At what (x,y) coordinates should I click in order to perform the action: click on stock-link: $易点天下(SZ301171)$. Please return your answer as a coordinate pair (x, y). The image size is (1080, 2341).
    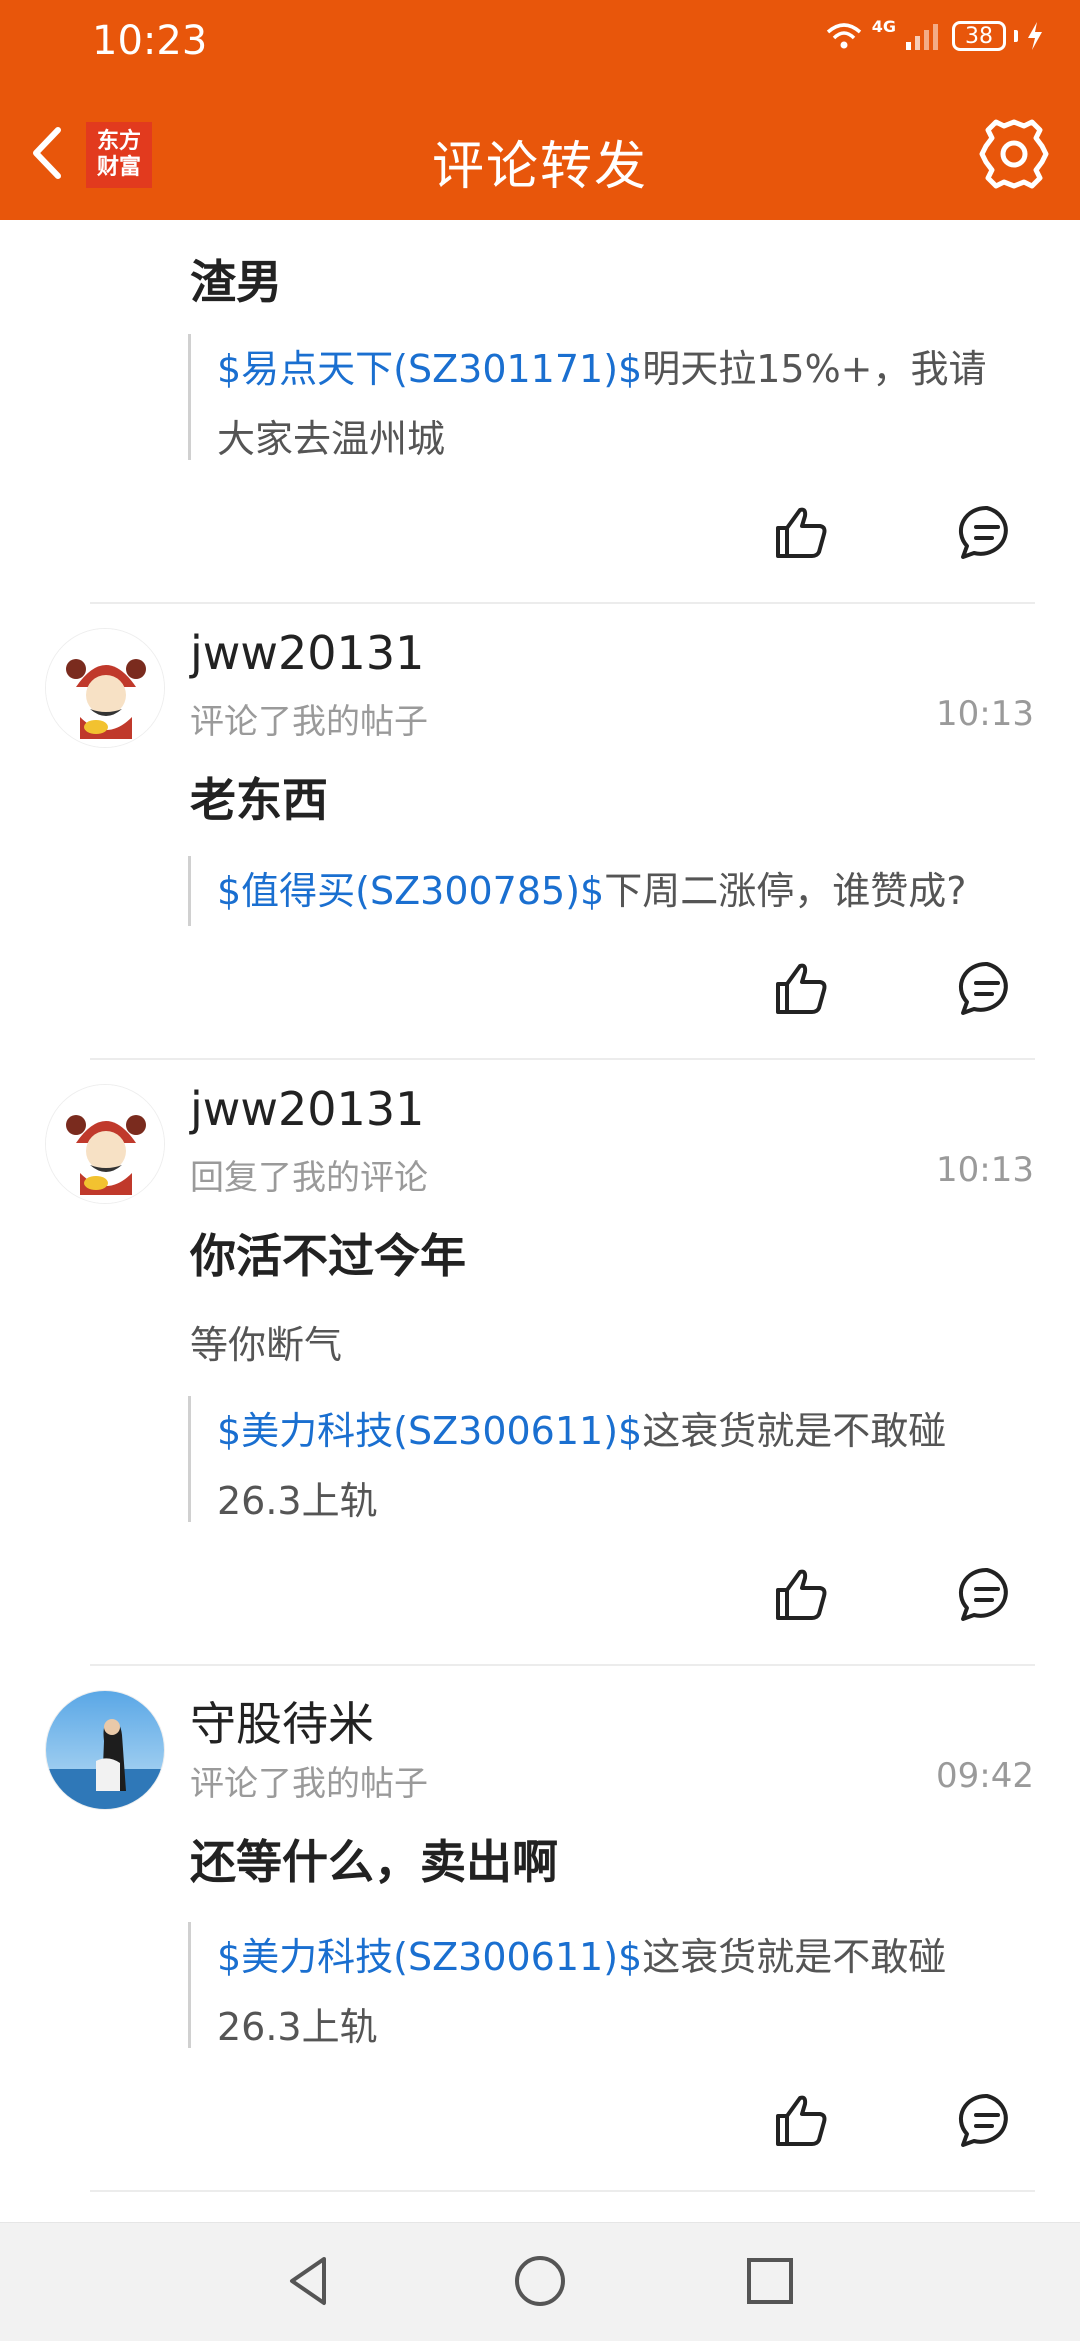
    Looking at the image, I should click on (429, 369).